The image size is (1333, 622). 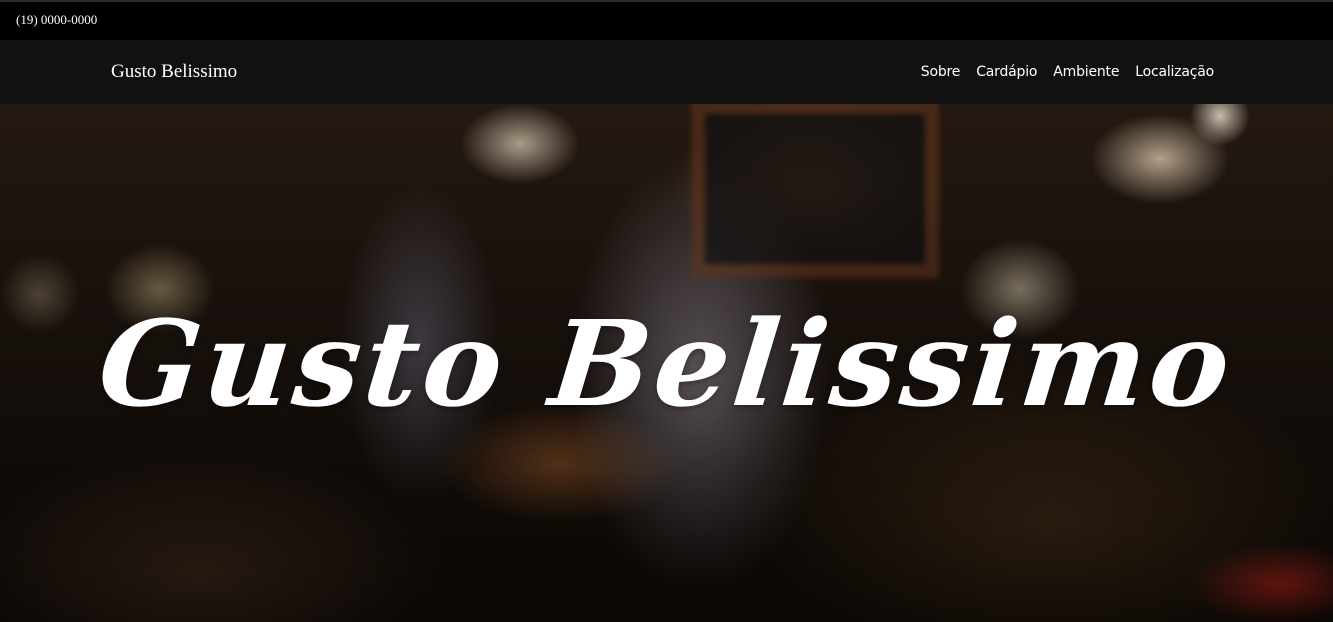 I want to click on nav-link-sobre: Sobre, so click(x=941, y=72).